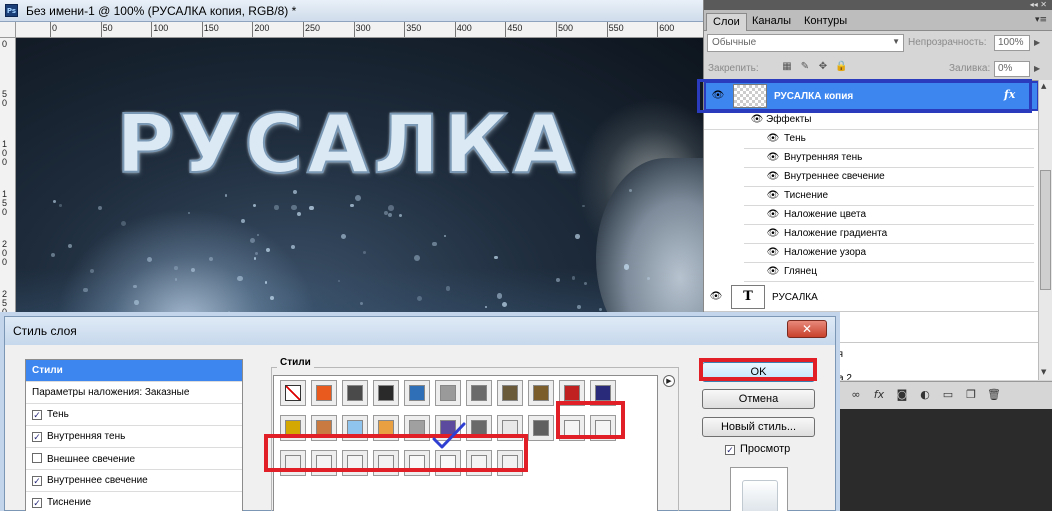 The image size is (1052, 511). Describe the element at coordinates (871, 297) in the screenshot. I see `layer-row-rusalka: 👁 T РУСАЛКА` at that location.